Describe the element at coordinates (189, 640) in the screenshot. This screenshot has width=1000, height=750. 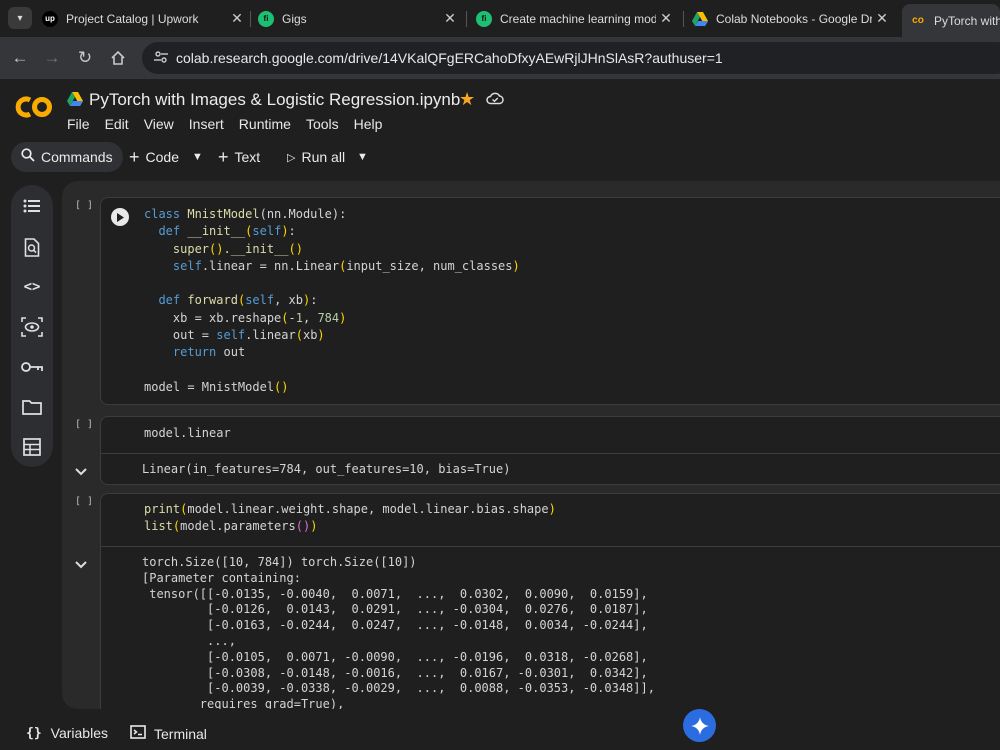
I see `output-line: ...,` at that location.